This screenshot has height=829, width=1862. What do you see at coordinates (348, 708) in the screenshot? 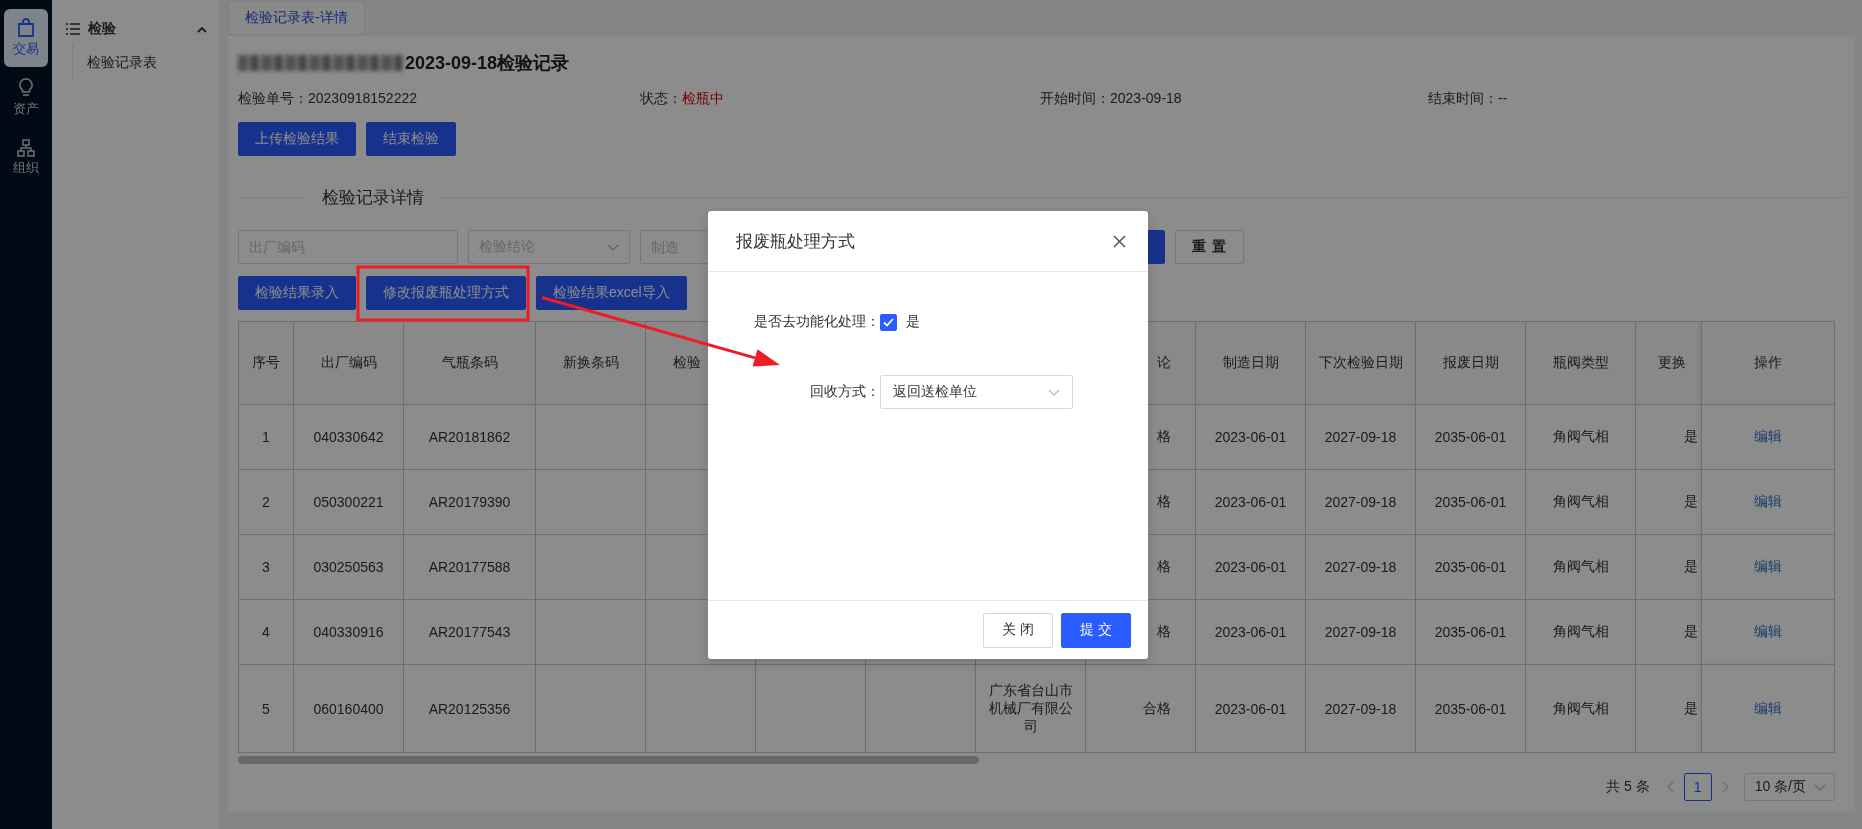
I see `table-cell: 060160400` at bounding box center [348, 708].